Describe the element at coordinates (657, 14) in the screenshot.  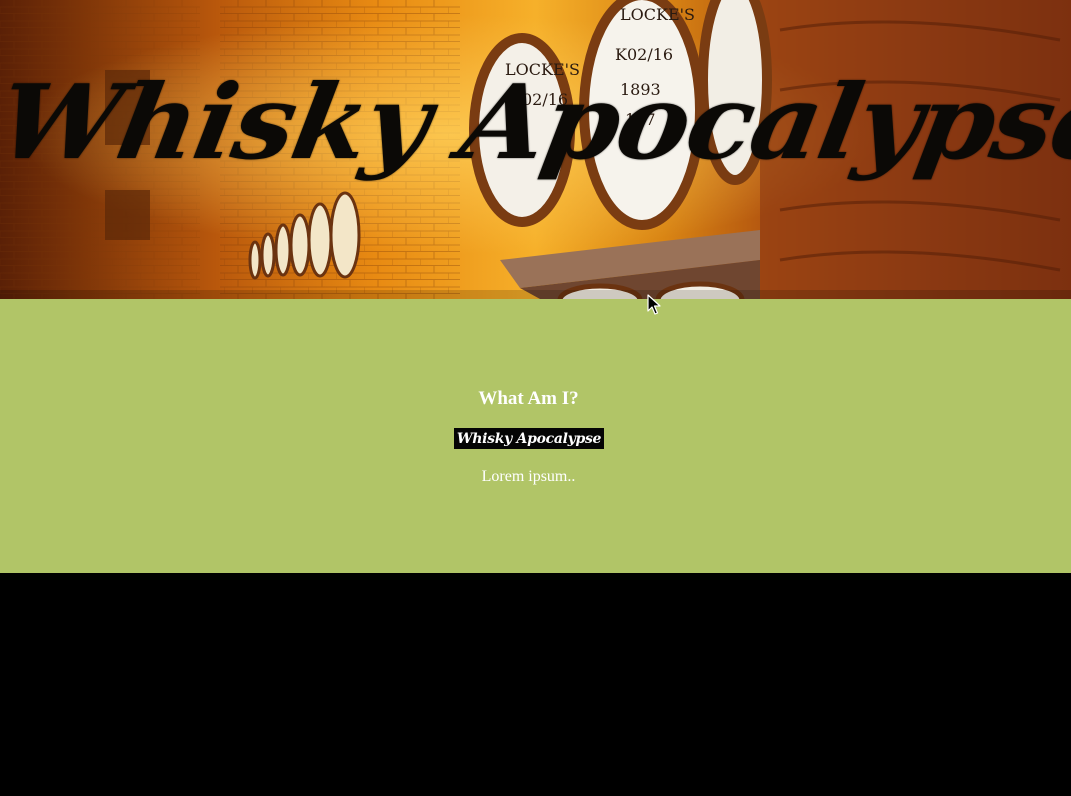
I see `svg-text: LOCKE'S` at that location.